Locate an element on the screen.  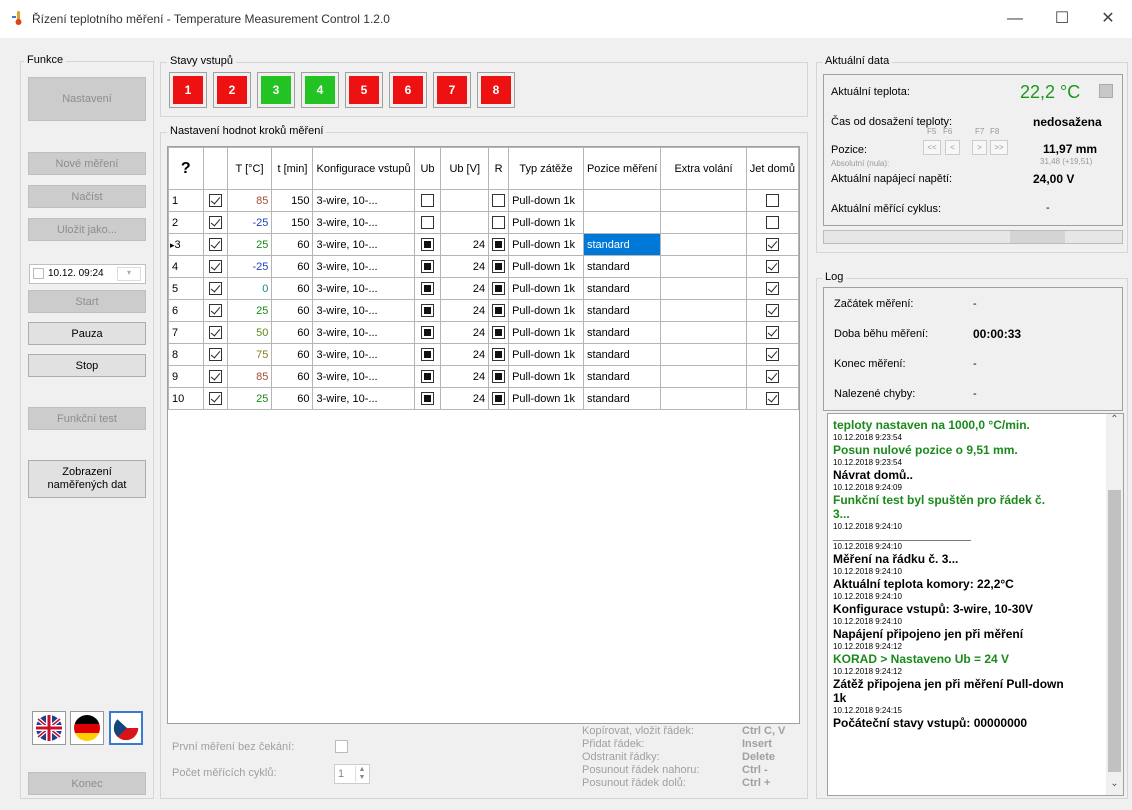
column-header: Konfigurace vstupů is located at coordinates (363, 168).